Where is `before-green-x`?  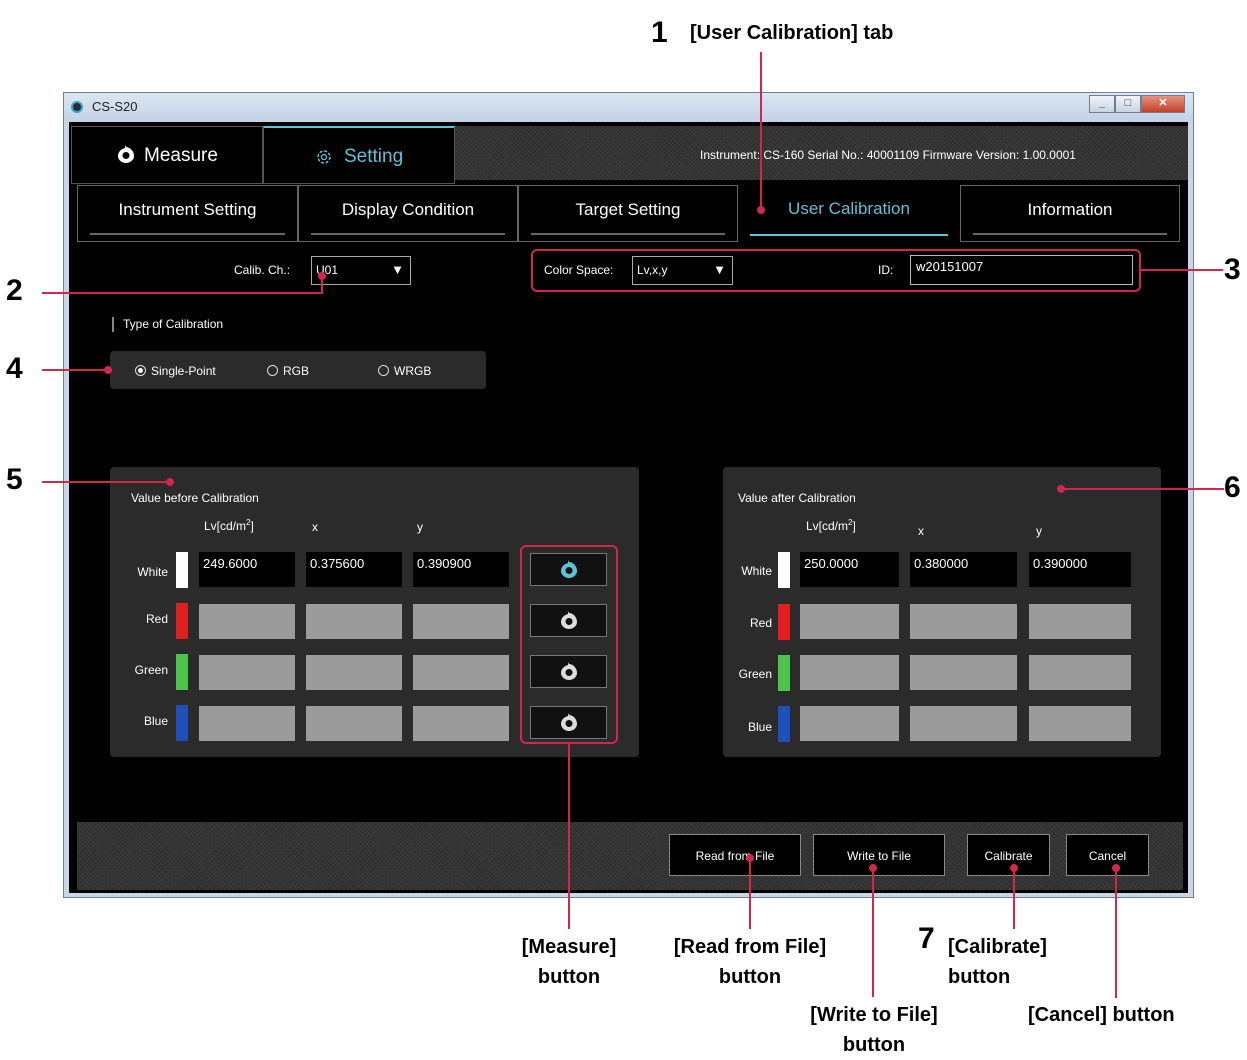 before-green-x is located at coordinates (354, 672).